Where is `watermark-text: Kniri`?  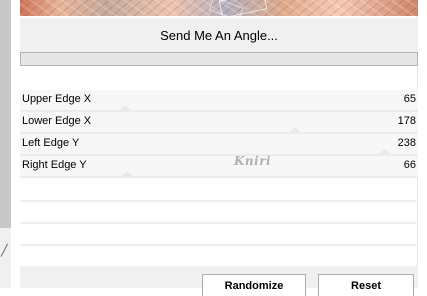
watermark-text: Kniri is located at coordinates (253, 161).